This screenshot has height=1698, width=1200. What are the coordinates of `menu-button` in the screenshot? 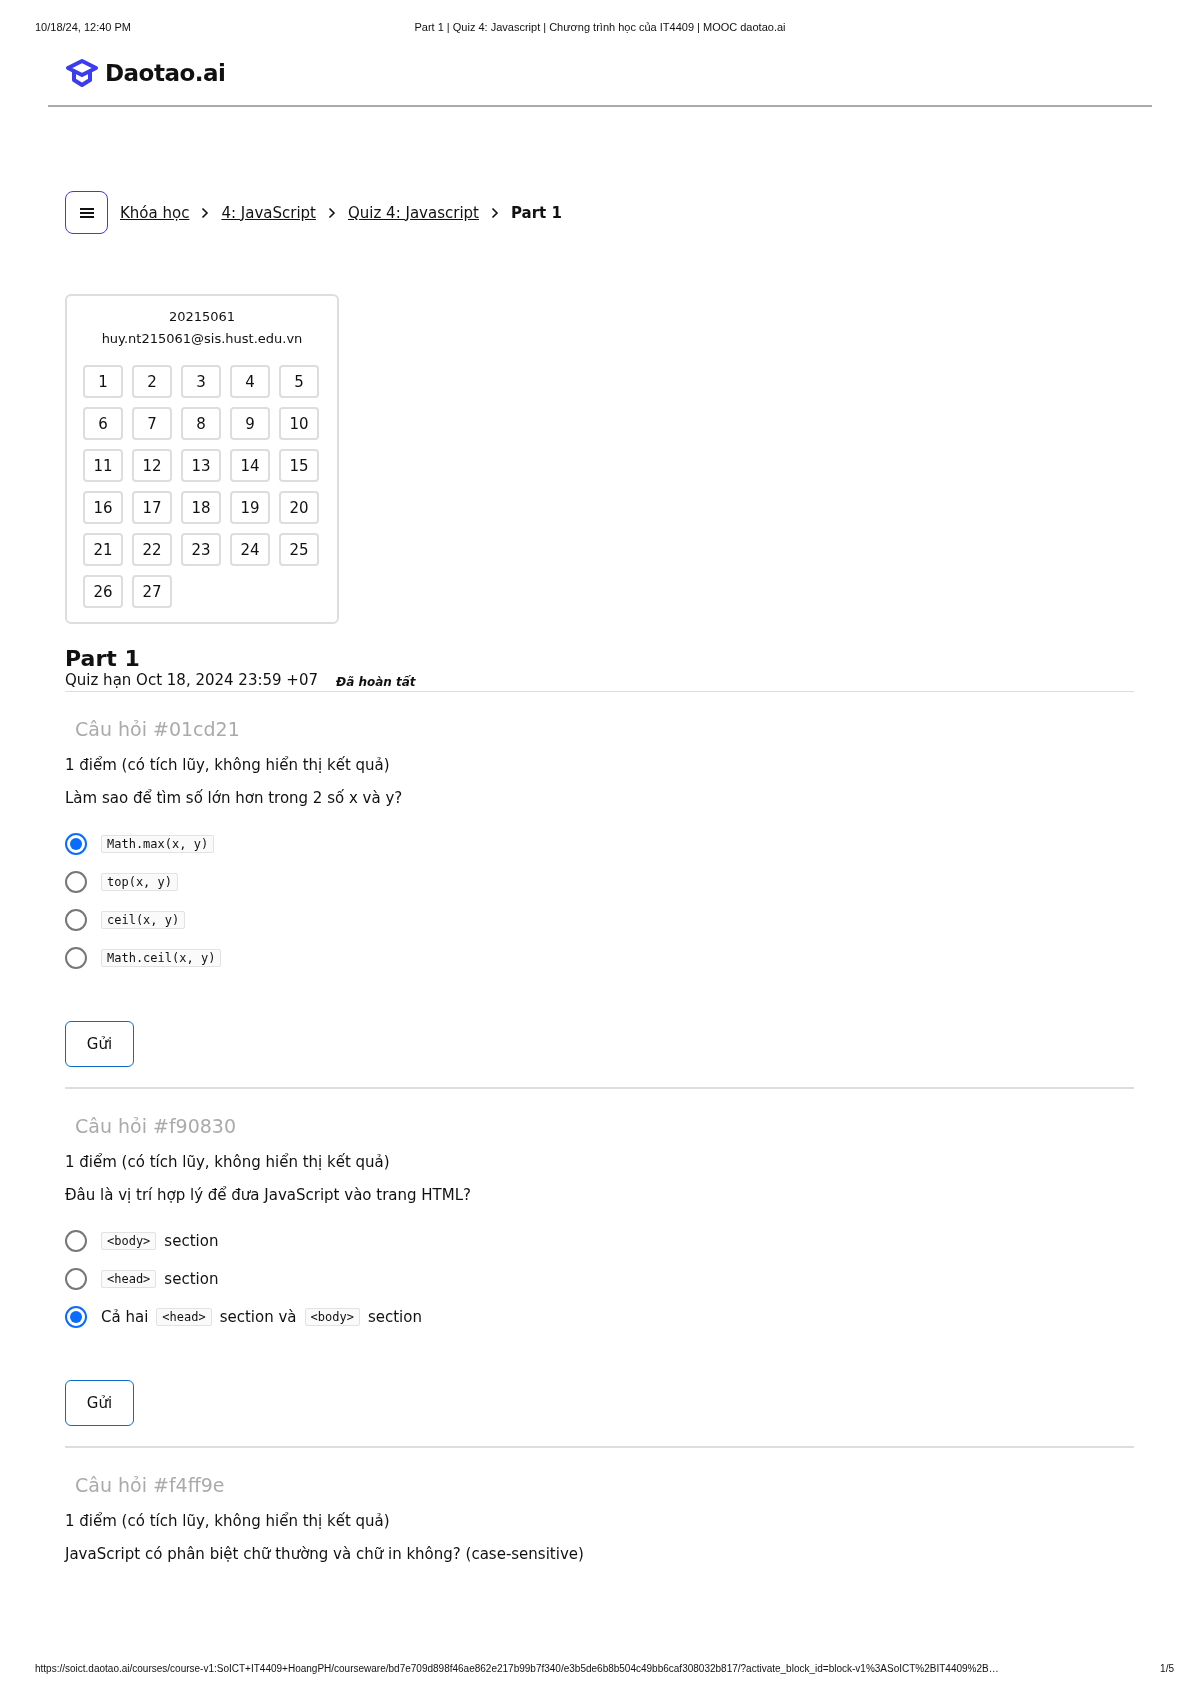 It's located at (86, 212).